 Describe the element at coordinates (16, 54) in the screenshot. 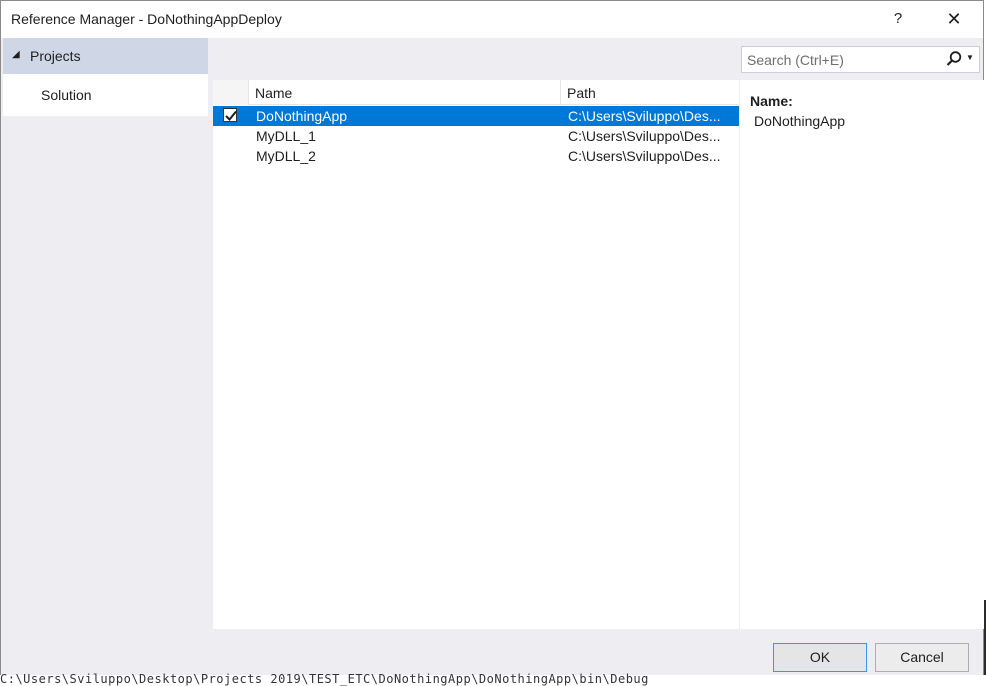

I see `collapse-triangle-icon: ◢` at that location.